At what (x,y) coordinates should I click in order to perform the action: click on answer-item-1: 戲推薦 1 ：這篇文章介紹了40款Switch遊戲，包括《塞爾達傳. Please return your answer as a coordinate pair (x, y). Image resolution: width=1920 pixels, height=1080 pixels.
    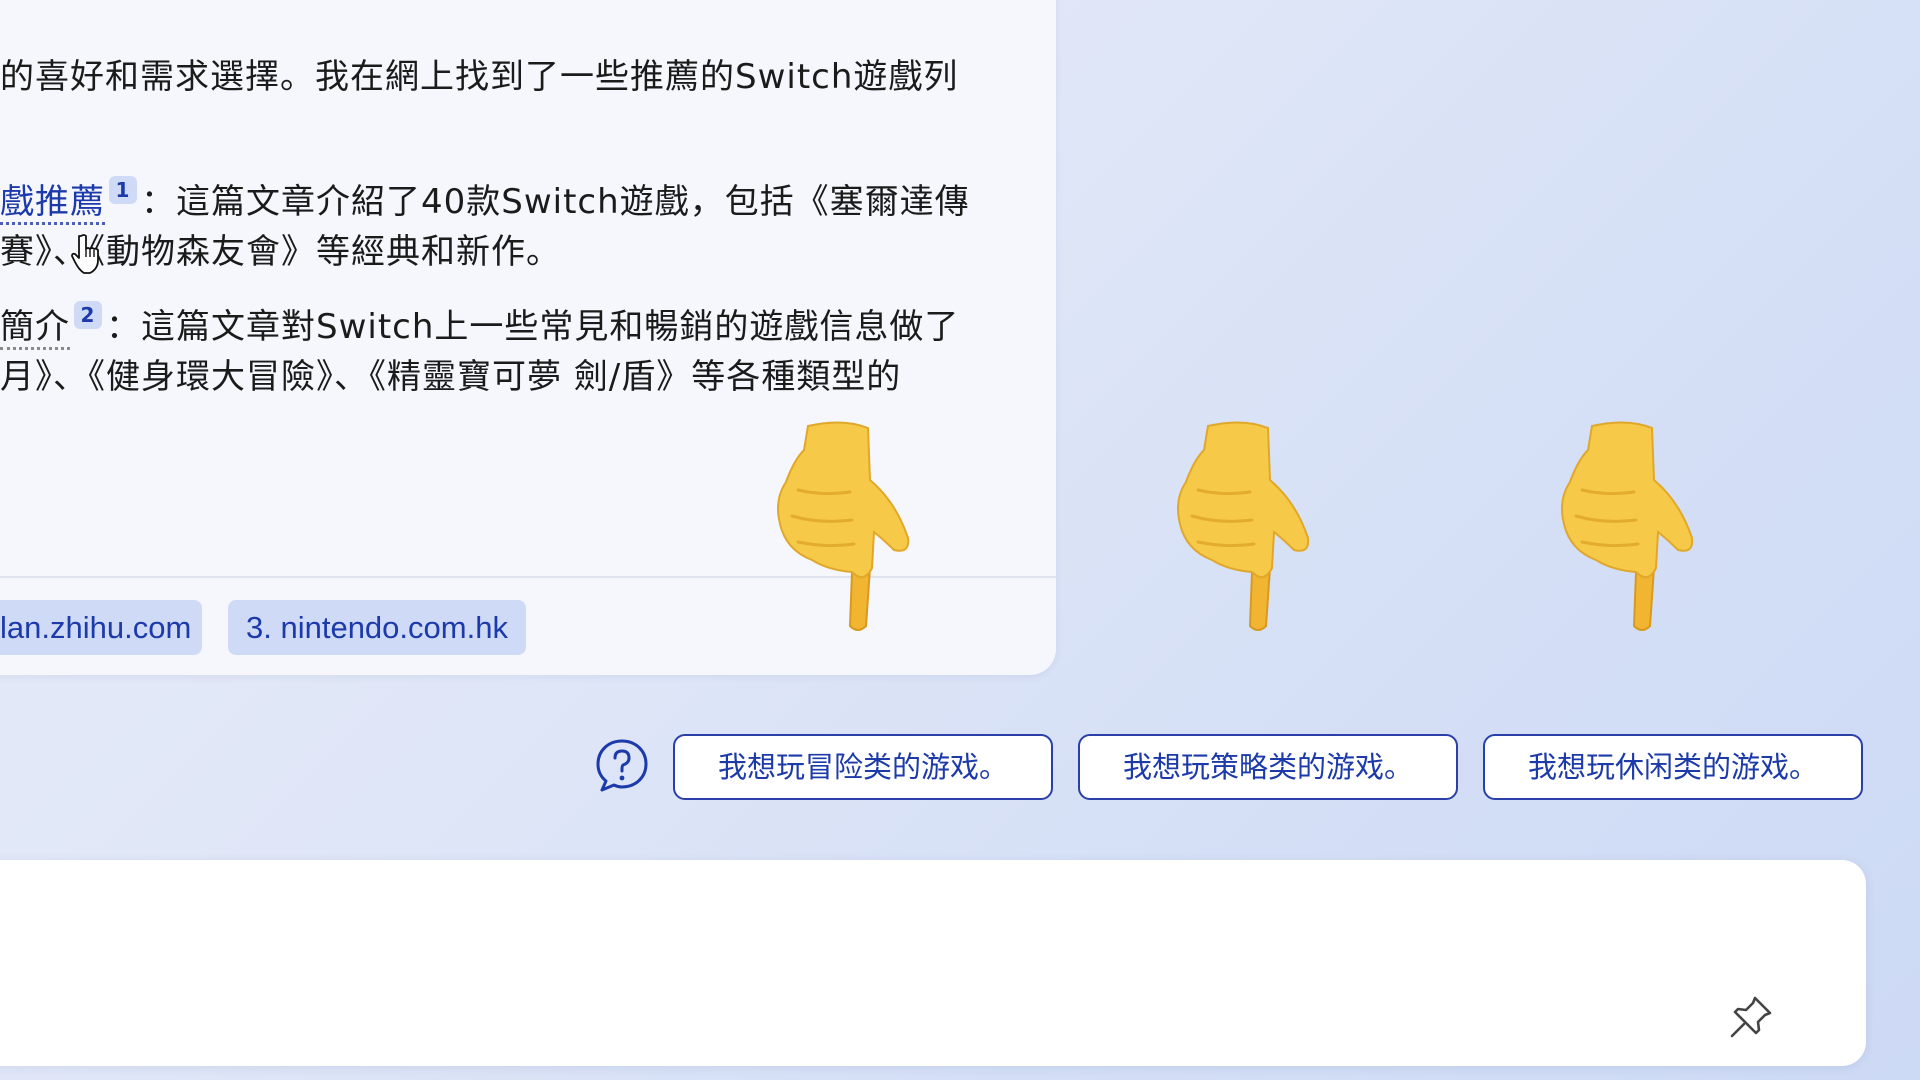
    Looking at the image, I should click on (485, 201).